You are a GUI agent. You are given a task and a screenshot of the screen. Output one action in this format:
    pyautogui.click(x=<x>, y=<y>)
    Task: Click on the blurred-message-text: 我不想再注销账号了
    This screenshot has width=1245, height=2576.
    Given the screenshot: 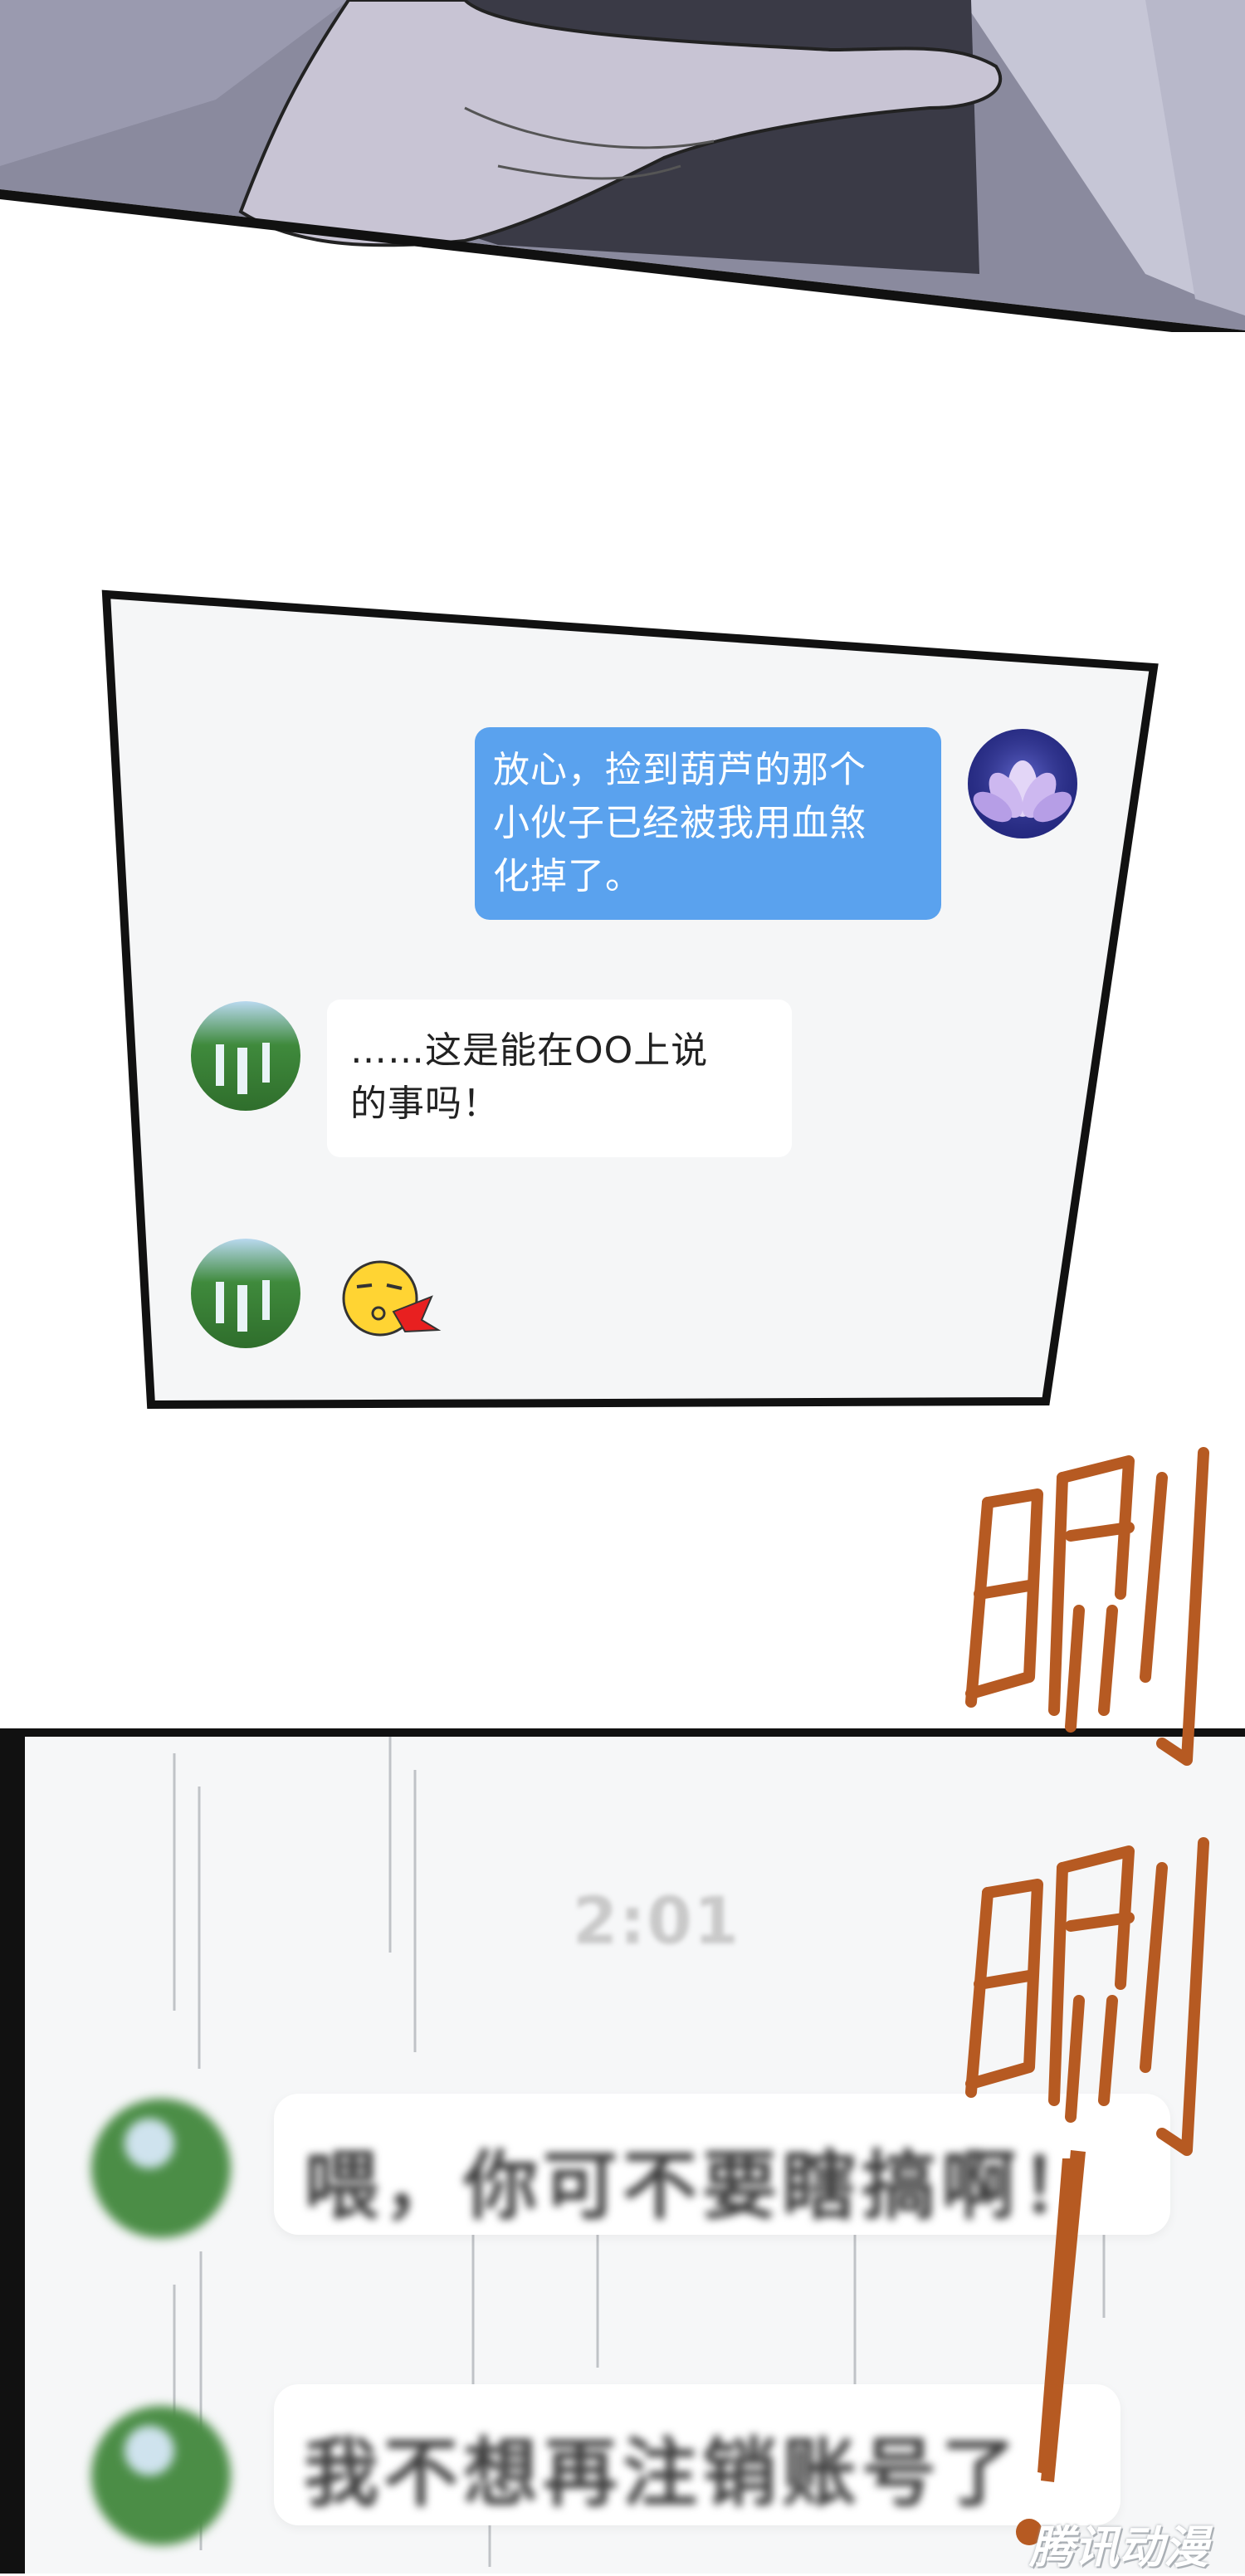 What is the action you would take?
    pyautogui.click(x=662, y=2473)
    